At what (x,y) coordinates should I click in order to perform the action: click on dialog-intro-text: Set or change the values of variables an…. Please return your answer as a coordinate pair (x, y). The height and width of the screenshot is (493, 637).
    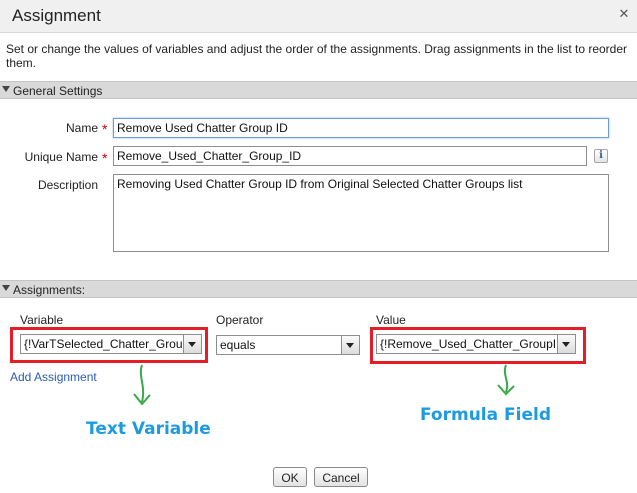
    Looking at the image, I should click on (317, 56).